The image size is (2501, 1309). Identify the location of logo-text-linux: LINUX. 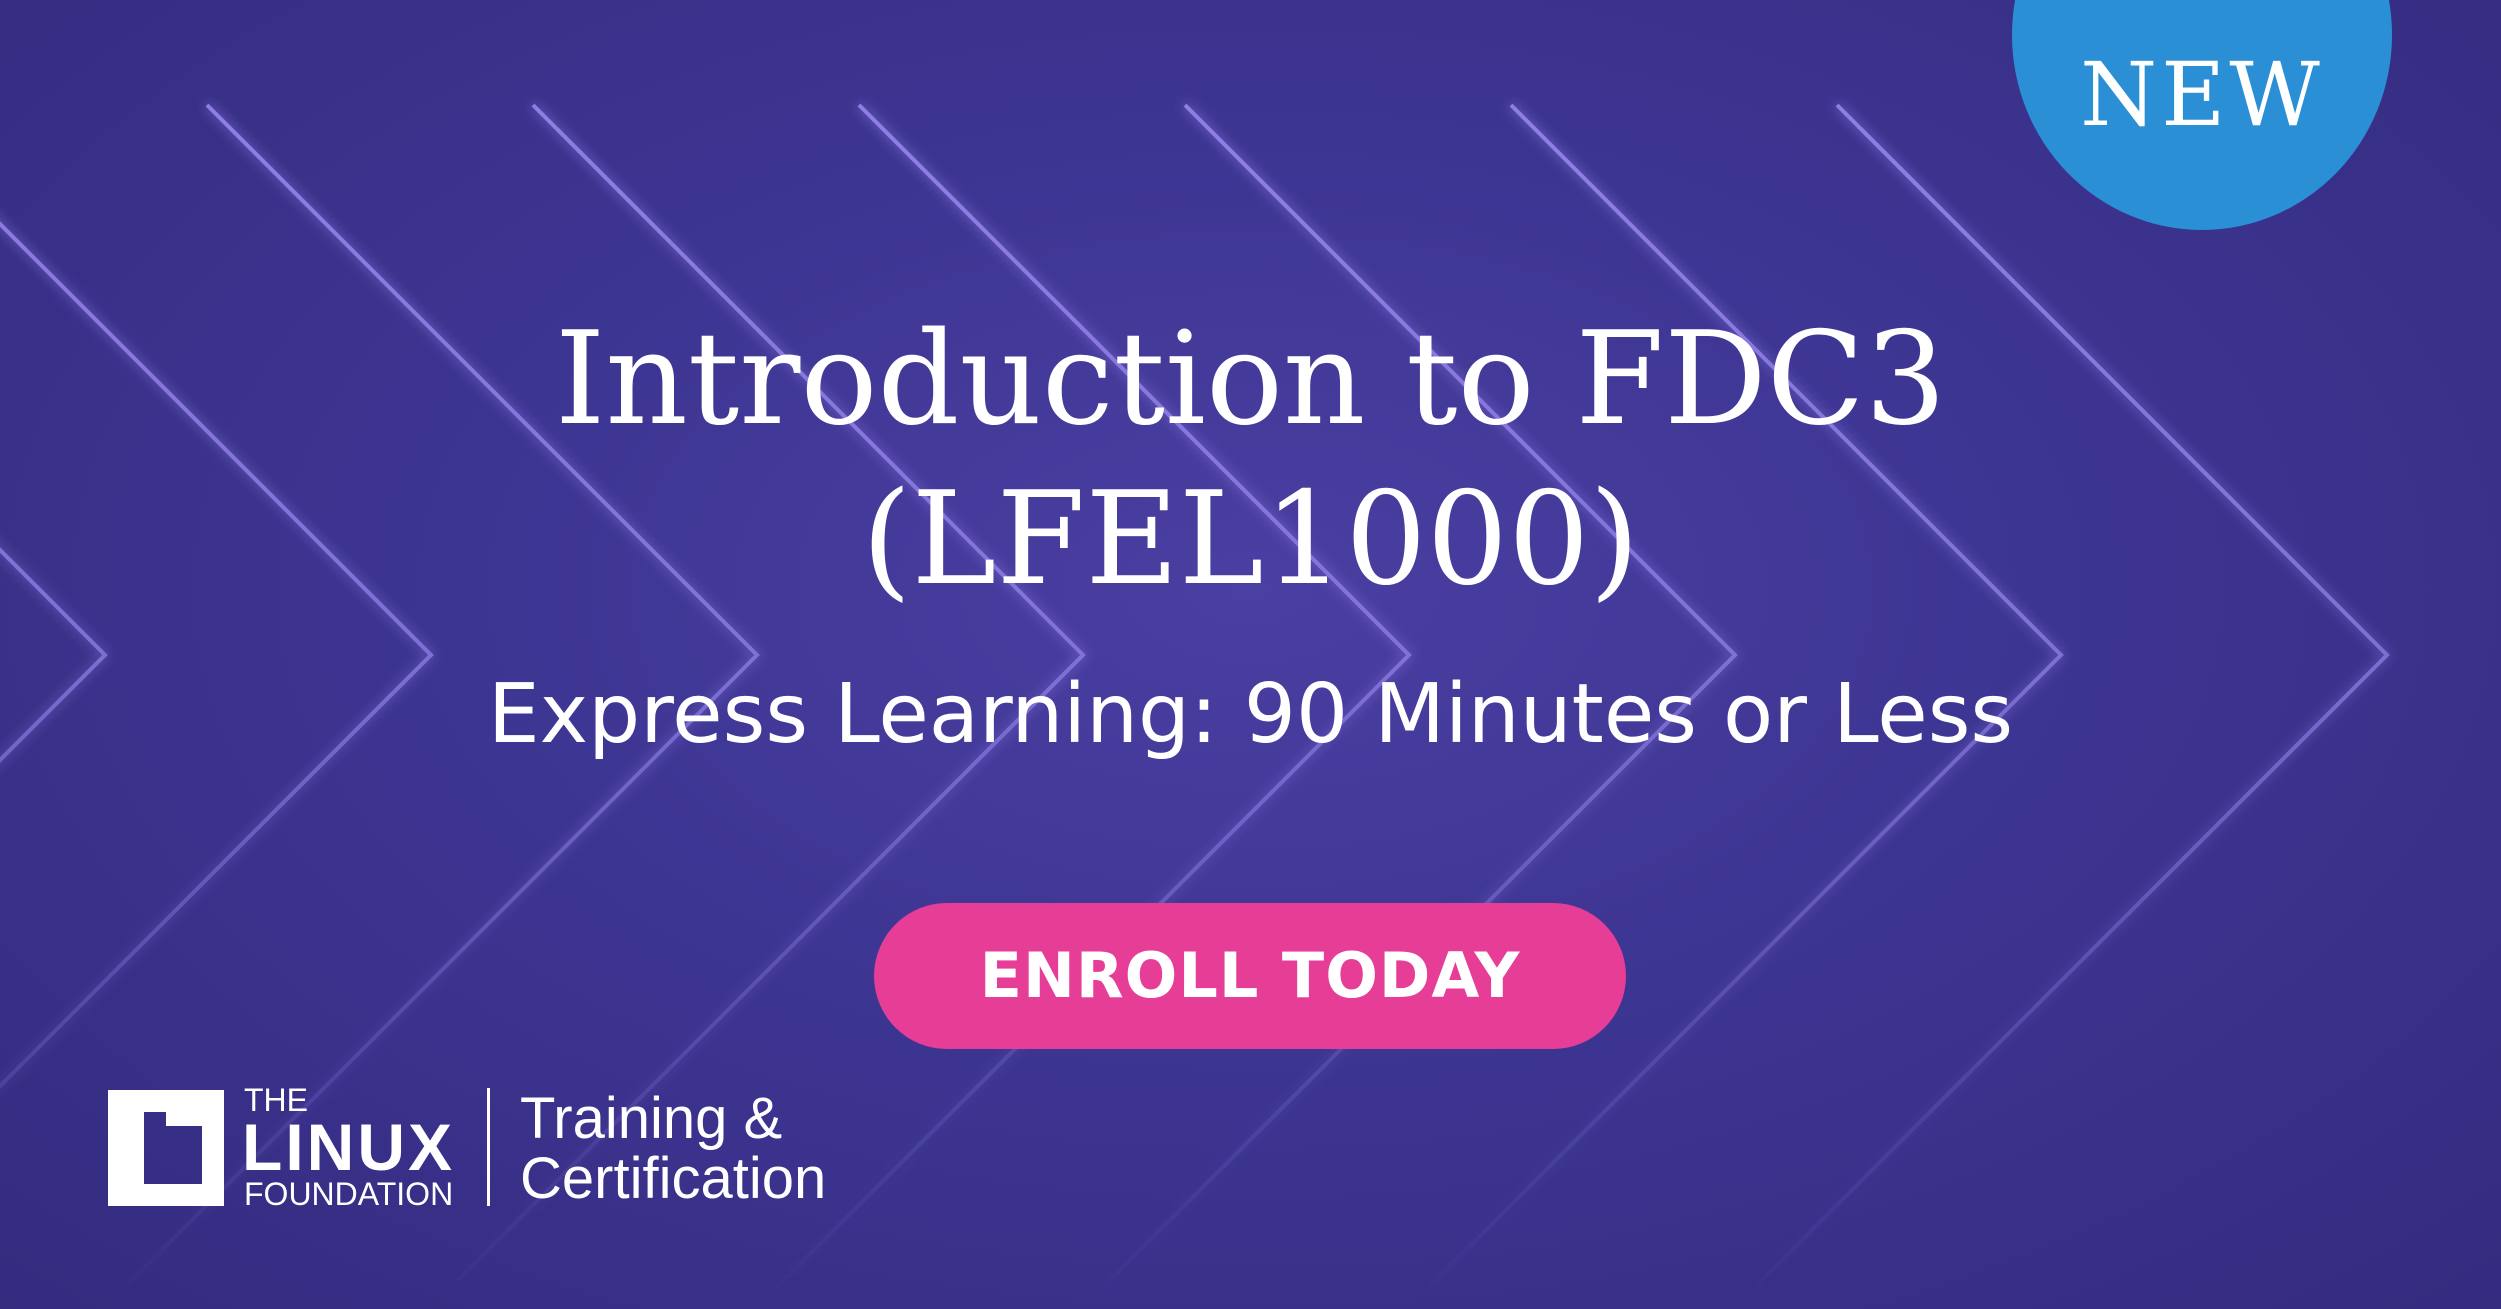
(348, 1147).